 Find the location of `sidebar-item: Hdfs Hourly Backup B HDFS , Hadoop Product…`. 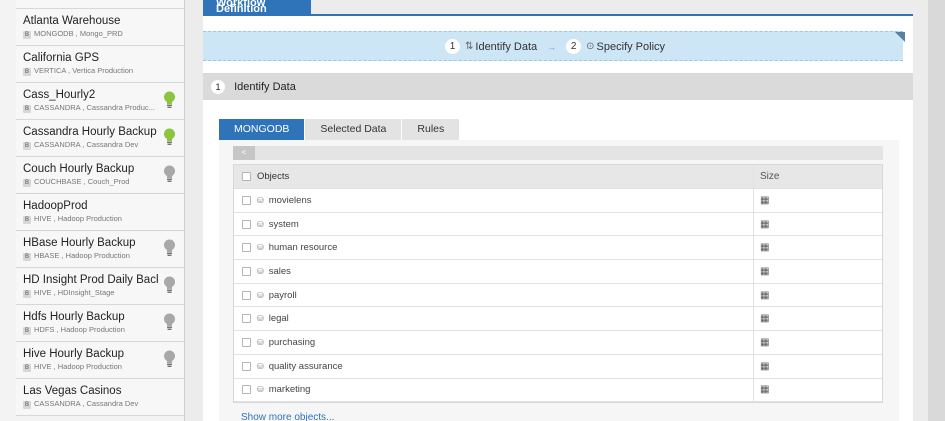

sidebar-item: Hdfs Hourly Backup B HDFS , Hadoop Product… is located at coordinates (100, 323).